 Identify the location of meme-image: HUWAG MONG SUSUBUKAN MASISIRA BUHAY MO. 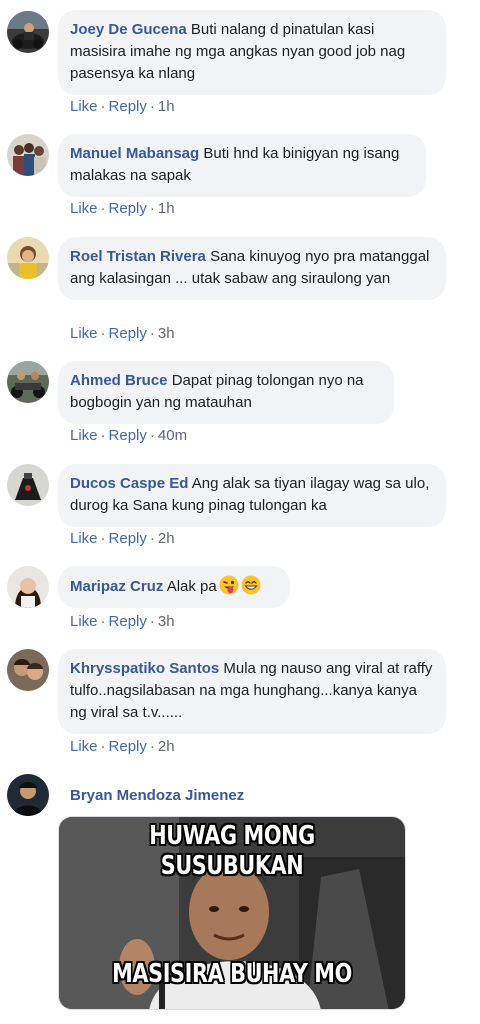
(232, 913).